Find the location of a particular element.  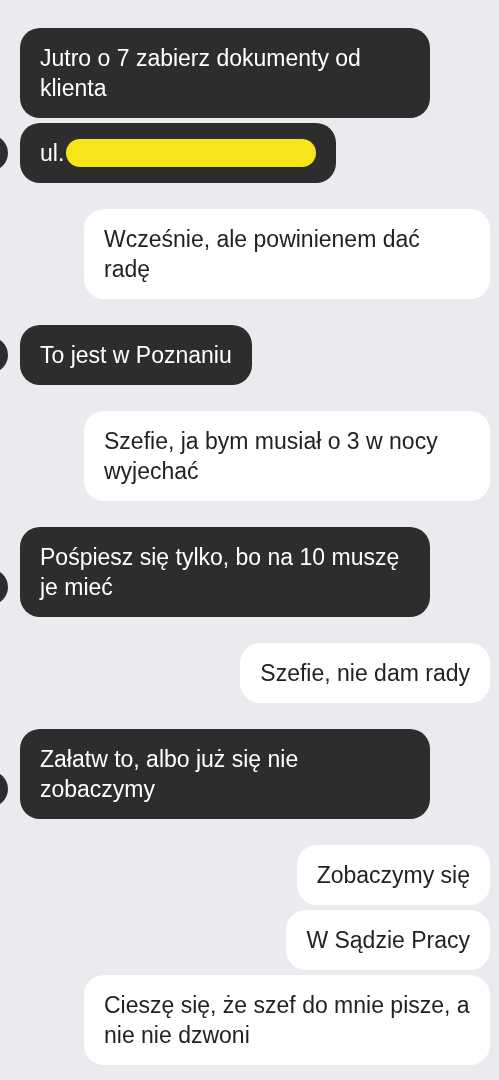

outgoing-message: Szefie, ja bym musiał o 3 w nocy wyjechać is located at coordinates (287, 456).